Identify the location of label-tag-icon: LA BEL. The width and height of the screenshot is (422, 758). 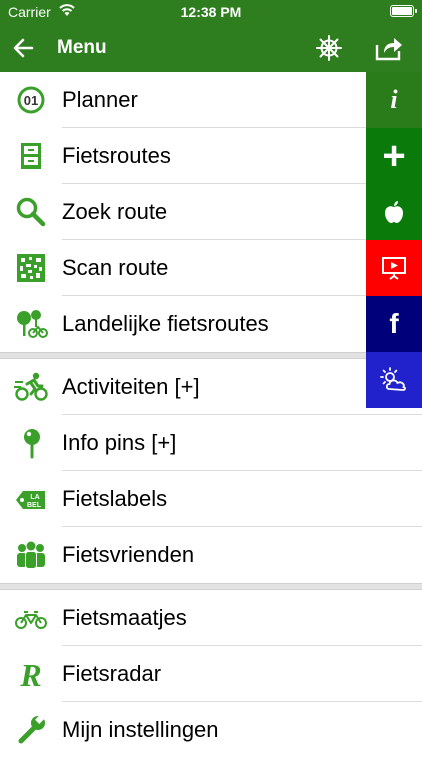
(30, 500).